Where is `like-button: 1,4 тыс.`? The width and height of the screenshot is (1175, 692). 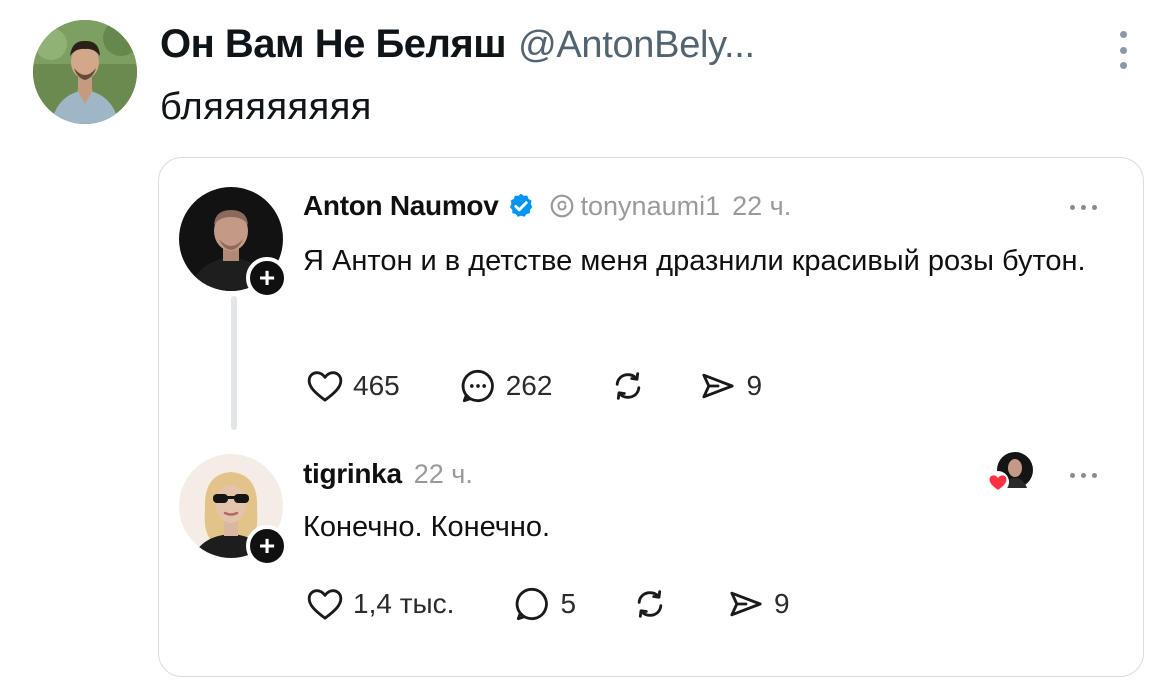 like-button: 1,4 тыс. is located at coordinates (379, 604).